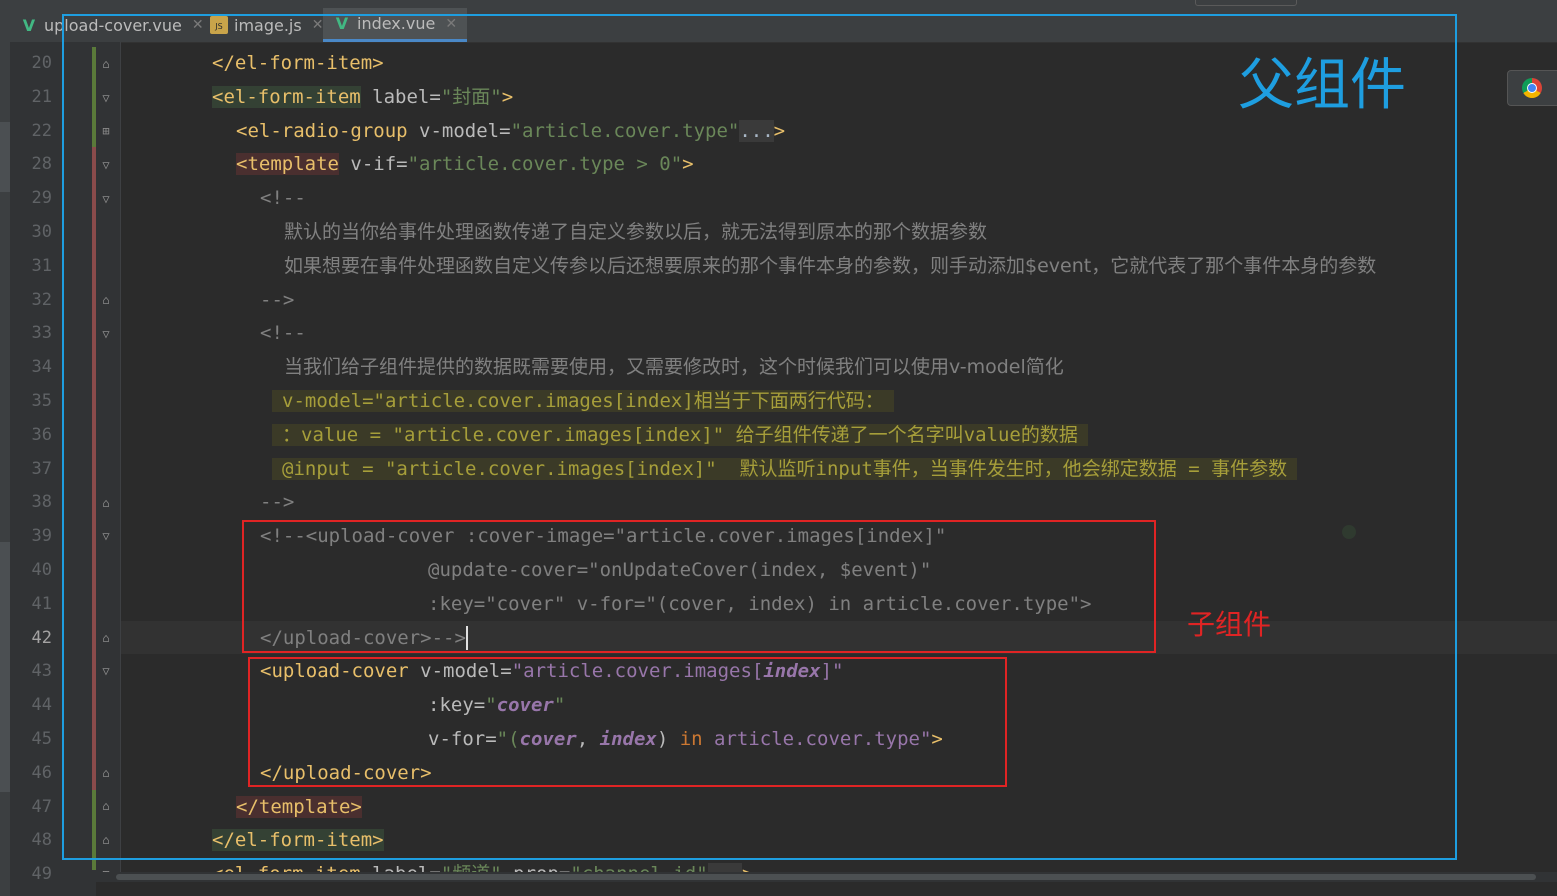  What do you see at coordinates (41, 806) in the screenshot?
I see `line-number: 47` at bounding box center [41, 806].